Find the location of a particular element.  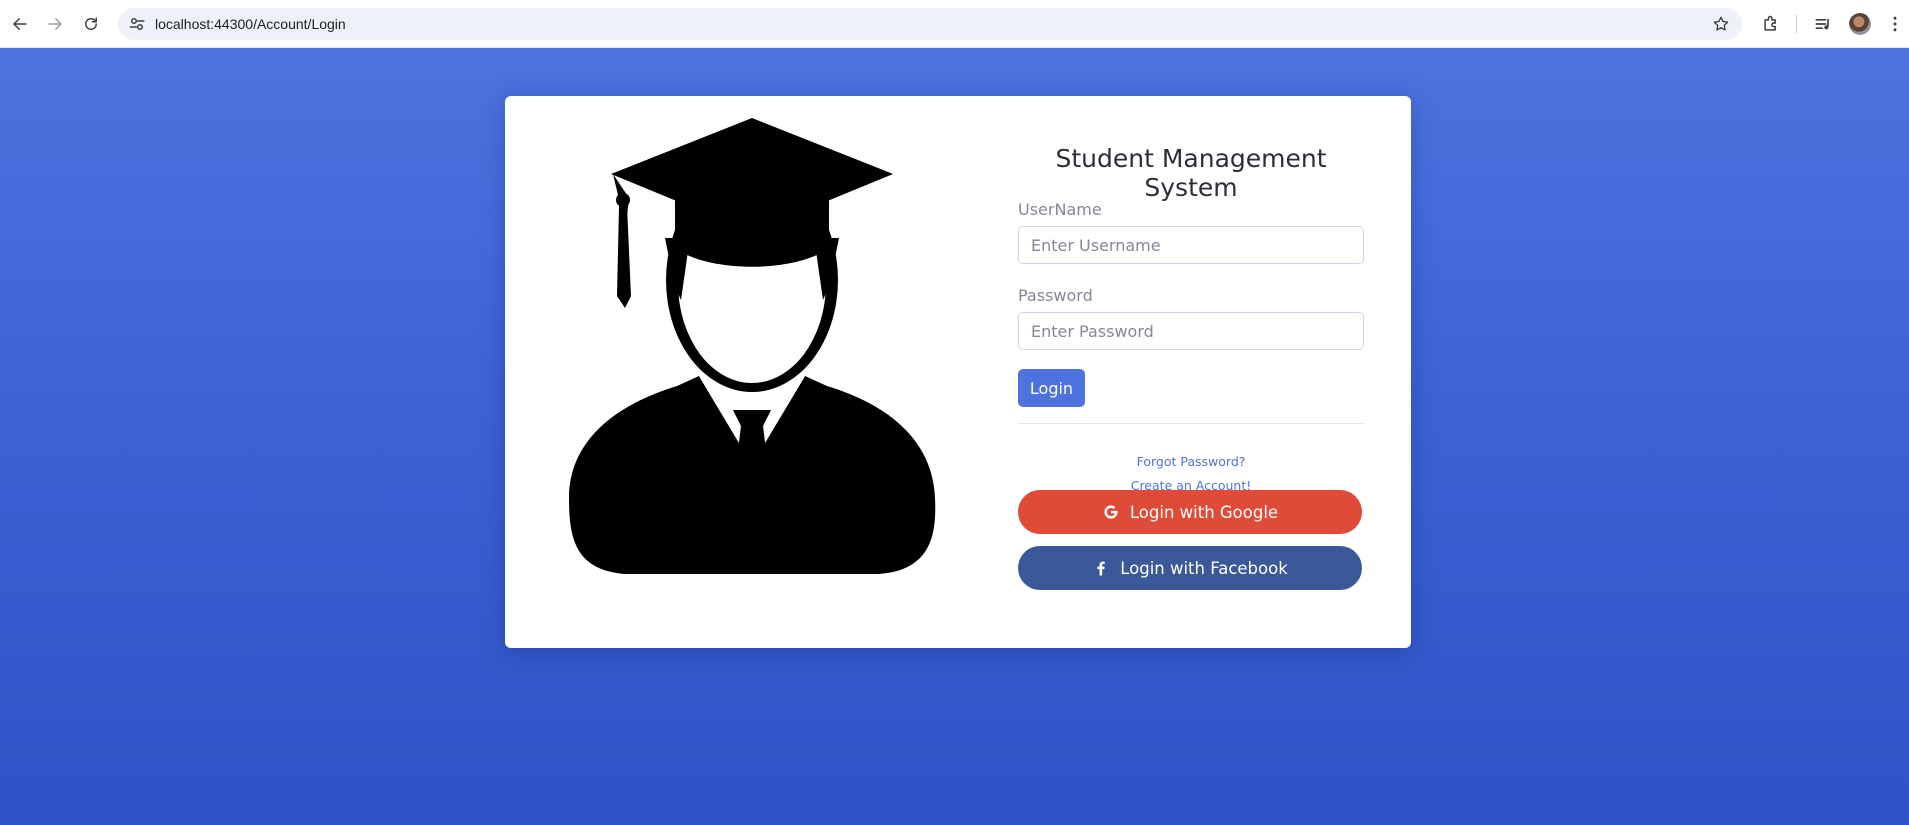

username-input is located at coordinates (1191, 245).